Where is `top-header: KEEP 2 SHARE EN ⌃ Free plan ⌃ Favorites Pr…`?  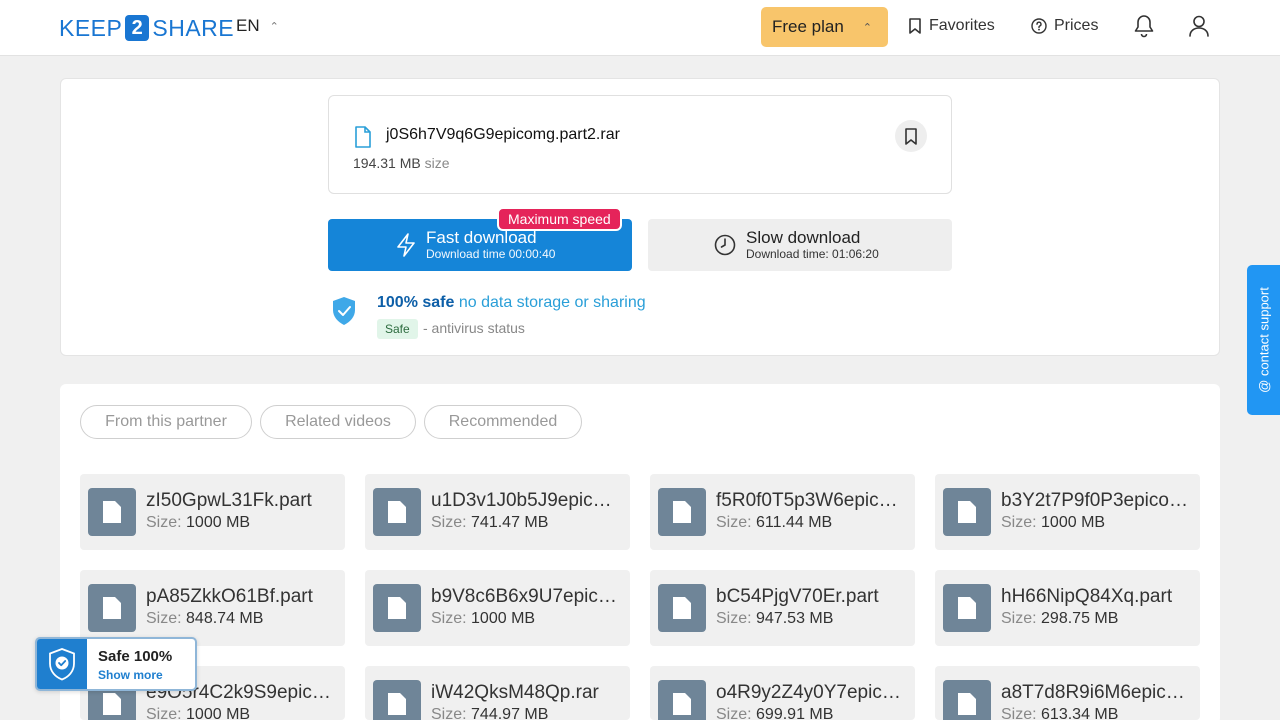 top-header: KEEP 2 SHARE EN ⌃ Free plan ⌃ Favorites Pr… is located at coordinates (640, 28).